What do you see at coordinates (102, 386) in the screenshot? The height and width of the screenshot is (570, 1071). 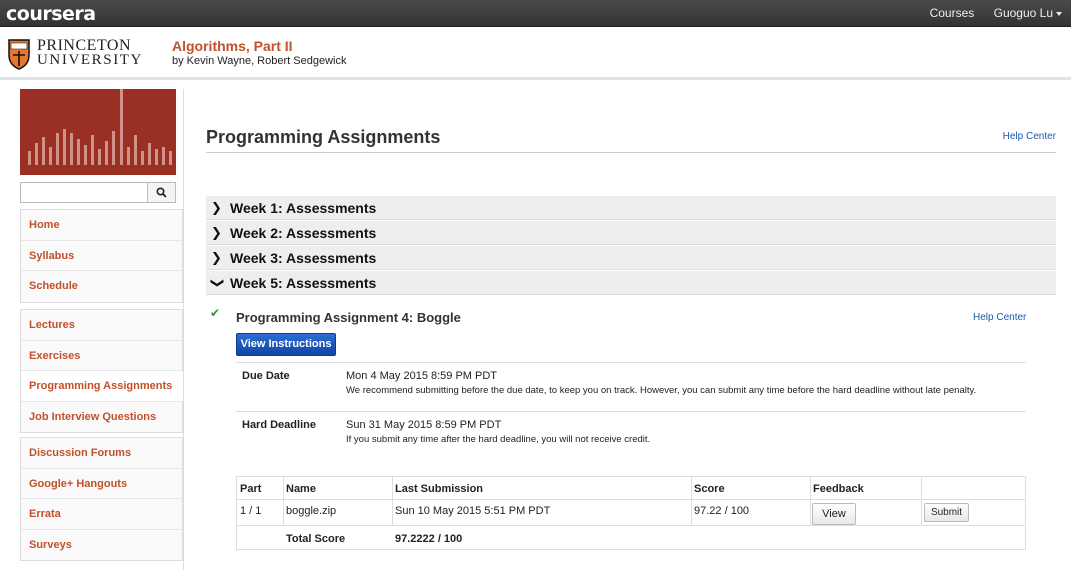 I see `sidebar-item-programming-assignments: Programming Assignments` at bounding box center [102, 386].